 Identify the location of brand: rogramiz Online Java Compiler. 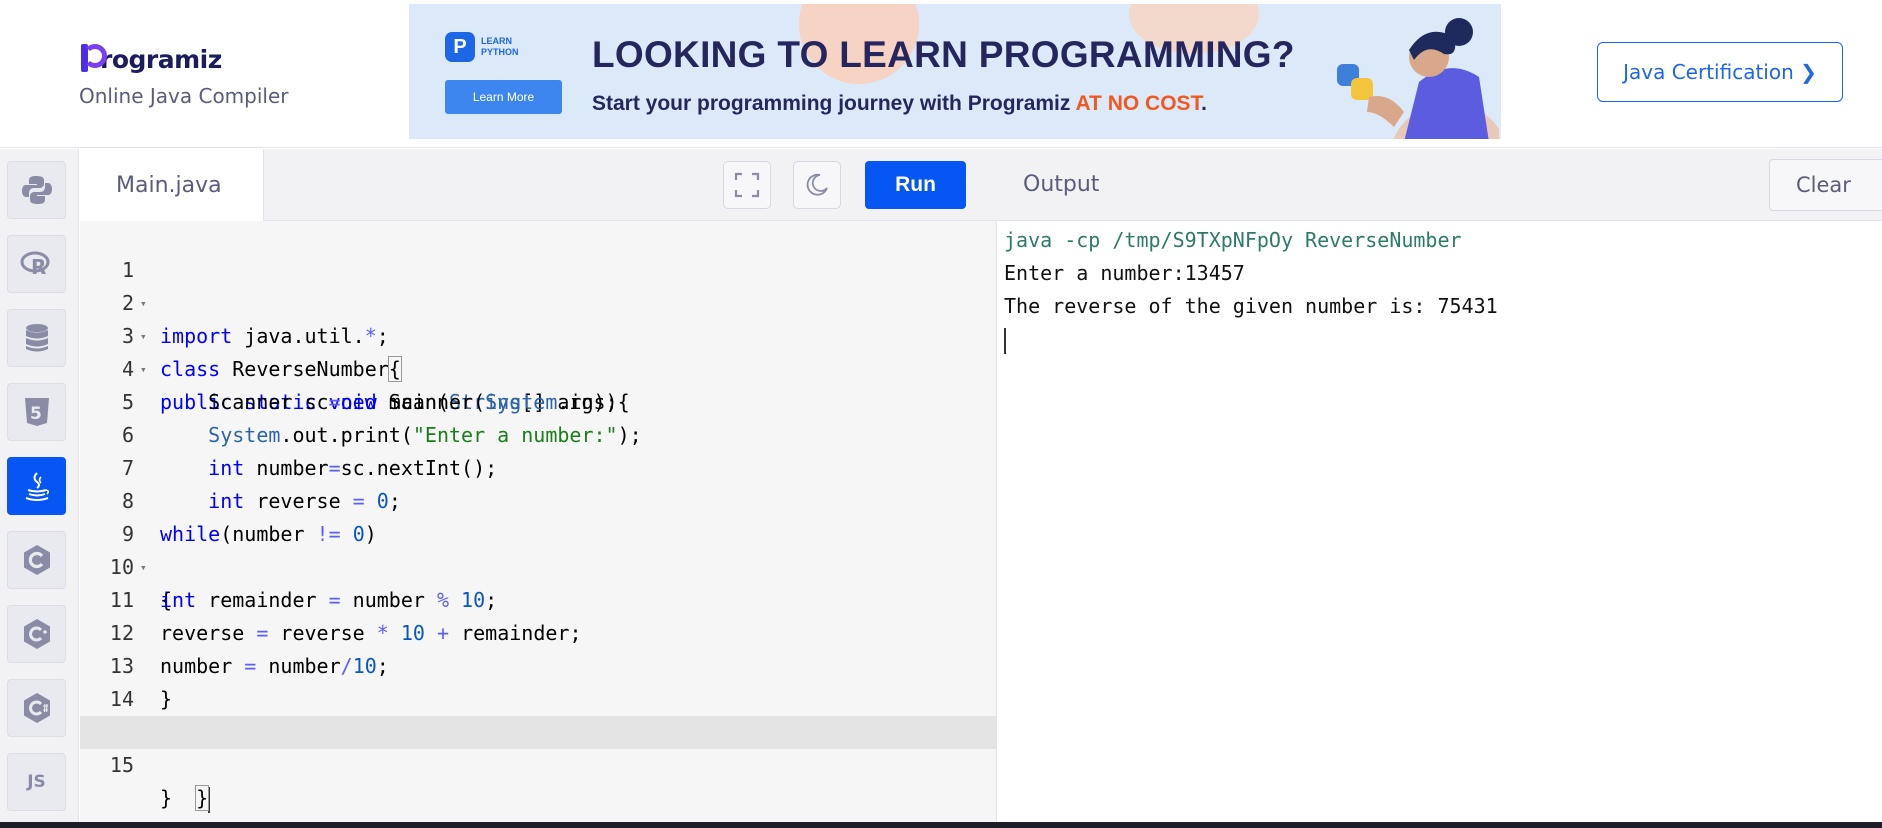
(184, 71).